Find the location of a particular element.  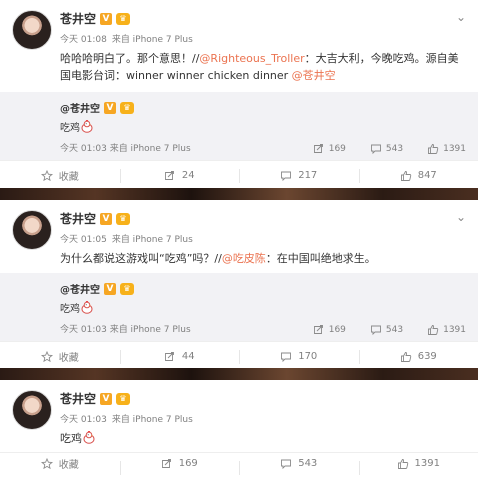

like-button: 639 is located at coordinates (418, 356).